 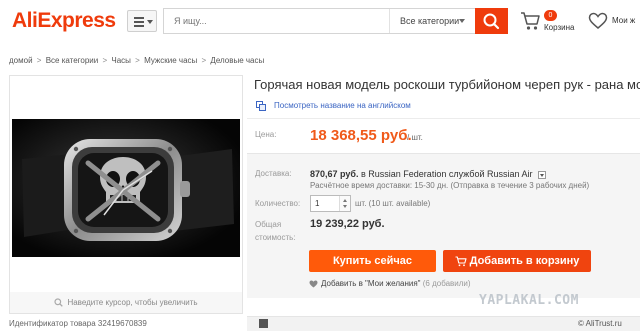 What do you see at coordinates (132, 302) in the screenshot?
I see `zoom-hint-text: Наведите курсор, чтобы увеличить` at bounding box center [132, 302].